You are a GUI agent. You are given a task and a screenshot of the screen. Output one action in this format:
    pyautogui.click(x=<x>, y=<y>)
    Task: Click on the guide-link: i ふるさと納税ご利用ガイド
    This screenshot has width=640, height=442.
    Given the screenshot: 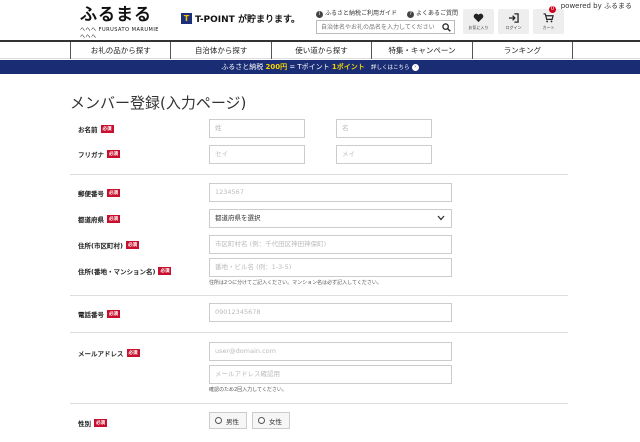 What is the action you would take?
    pyautogui.click(x=356, y=13)
    